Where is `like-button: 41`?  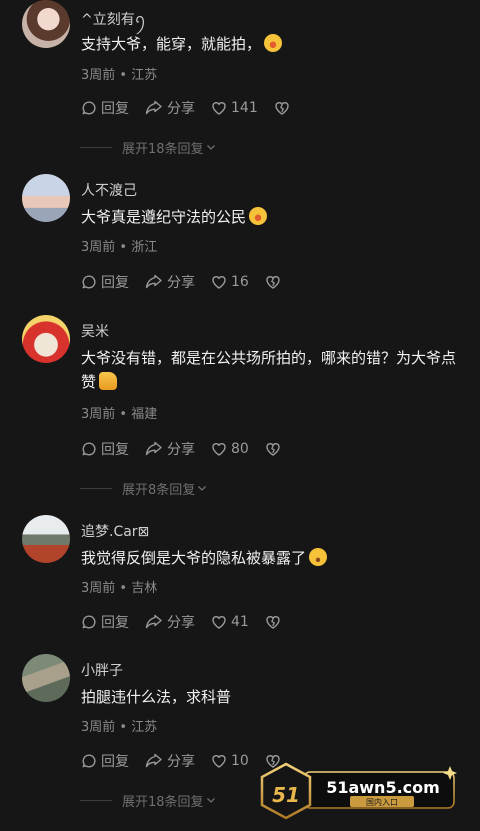
like-button: 41 is located at coordinates (230, 622).